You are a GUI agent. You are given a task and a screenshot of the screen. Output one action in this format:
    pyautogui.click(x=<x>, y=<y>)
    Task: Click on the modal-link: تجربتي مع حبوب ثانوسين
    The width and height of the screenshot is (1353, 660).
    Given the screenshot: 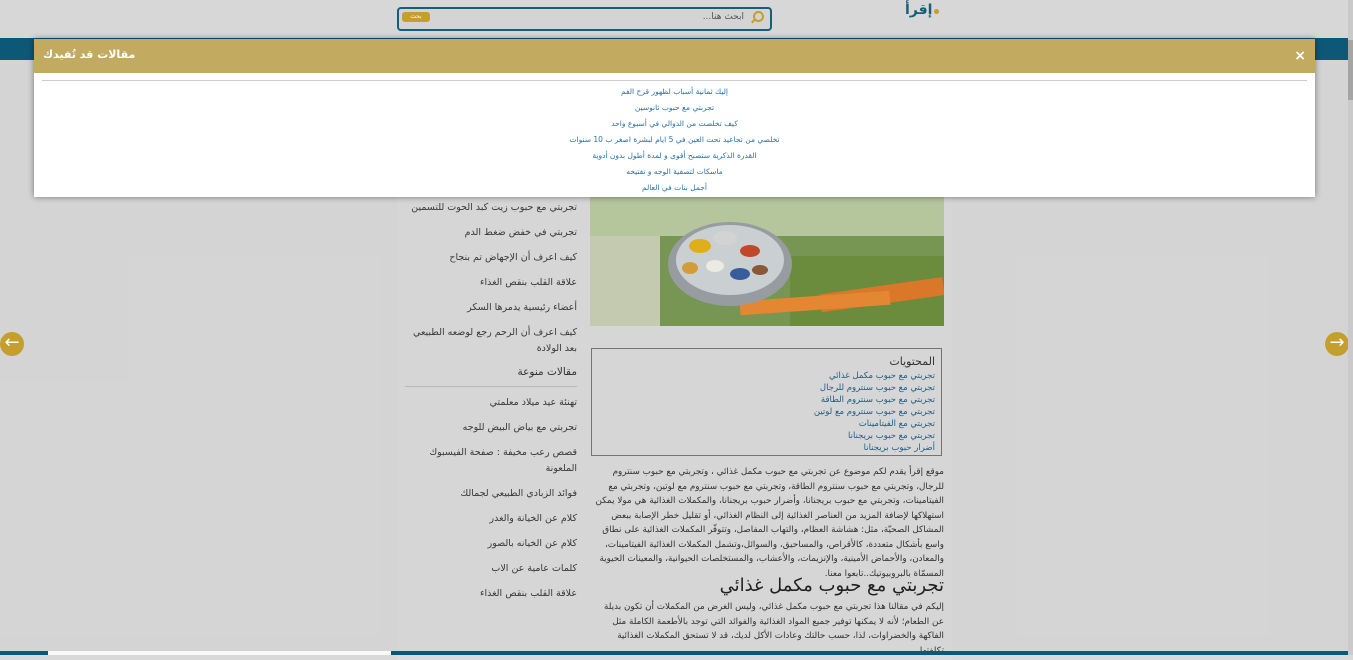 What is the action you would take?
    pyautogui.click(x=674, y=108)
    